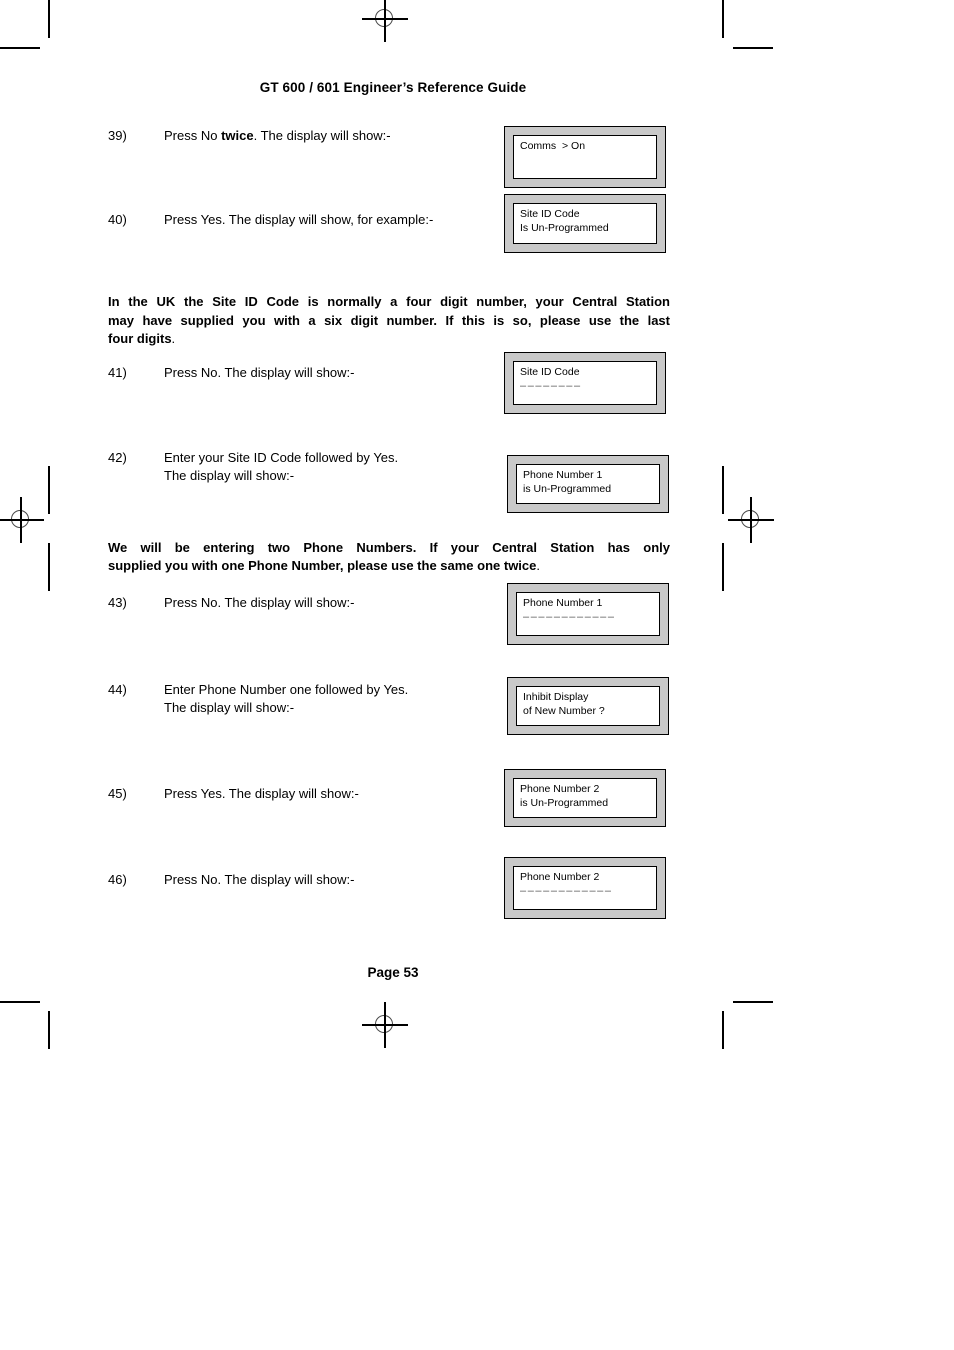 The width and height of the screenshot is (954, 1350). I want to click on lcd-screen: Phone Number 2 ––––––––––––, so click(585, 887).